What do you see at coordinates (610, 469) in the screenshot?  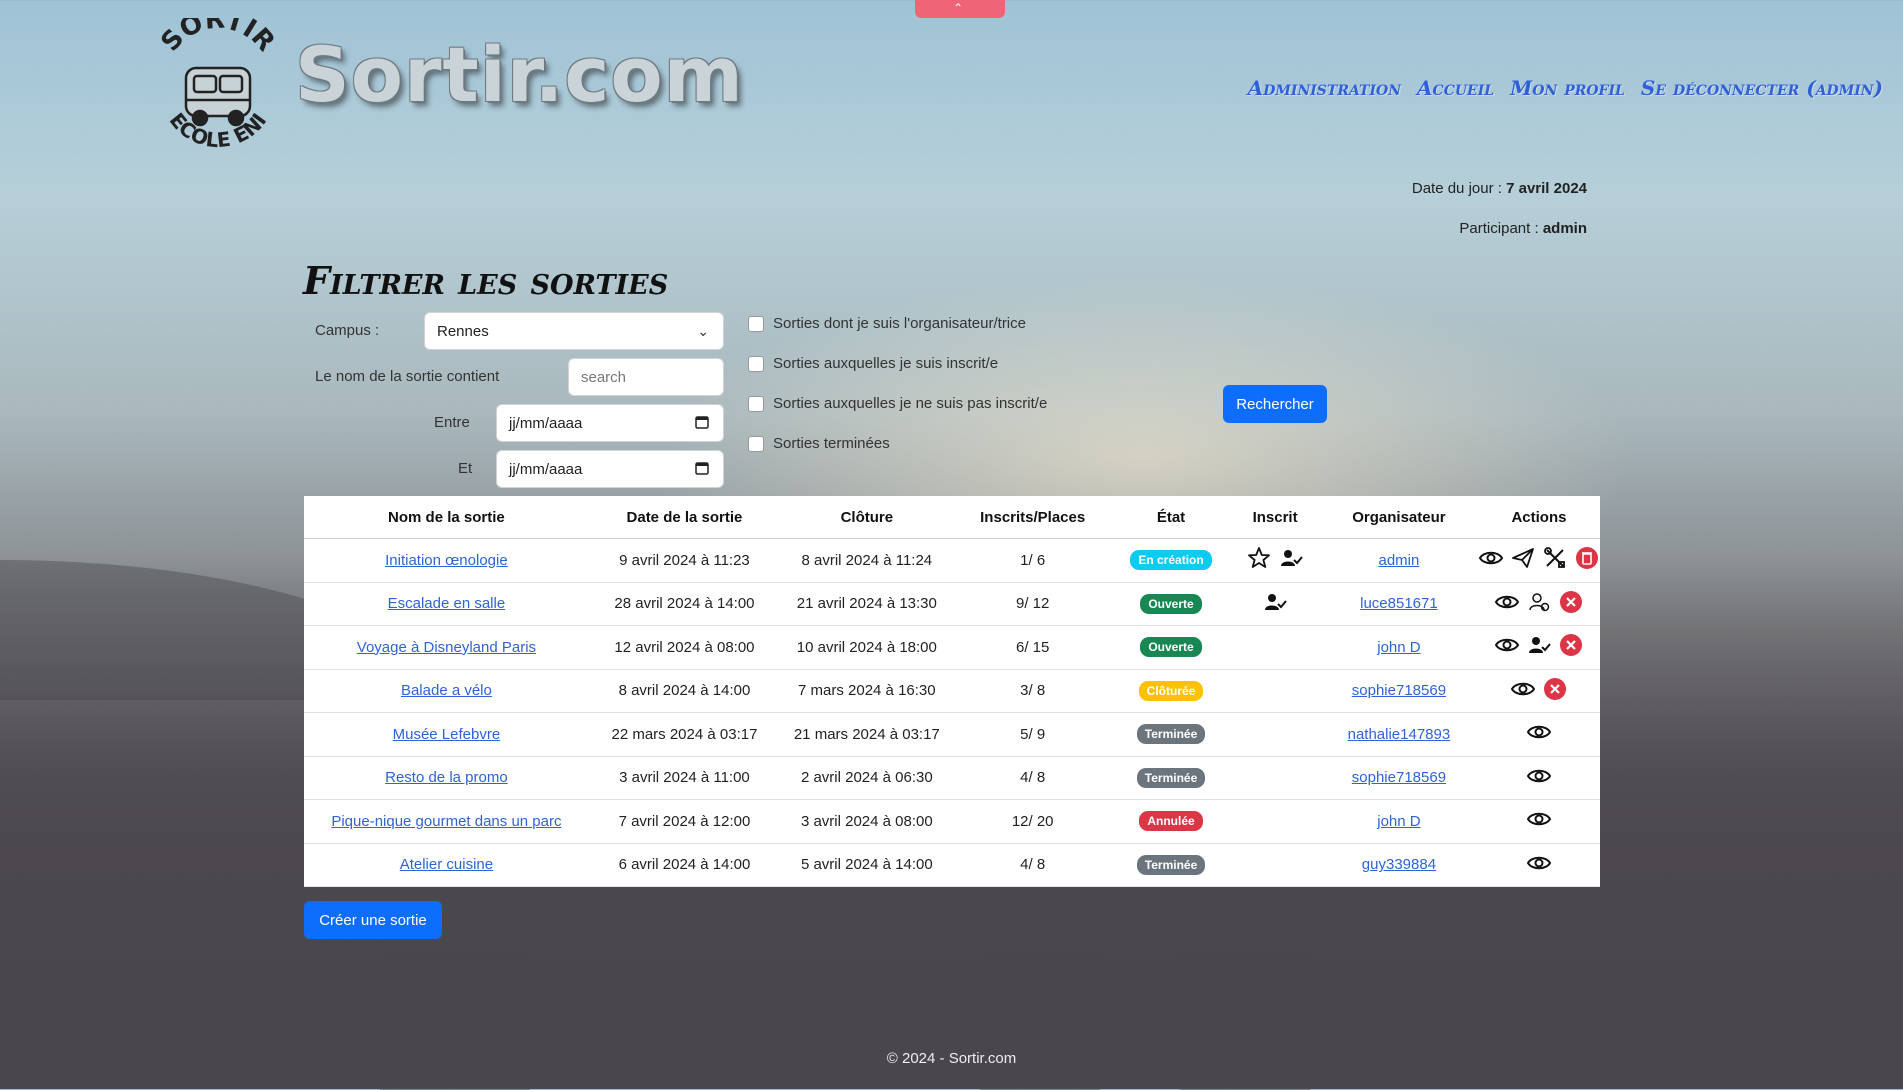 I see `date-end-input: jj/mm/aaaa` at bounding box center [610, 469].